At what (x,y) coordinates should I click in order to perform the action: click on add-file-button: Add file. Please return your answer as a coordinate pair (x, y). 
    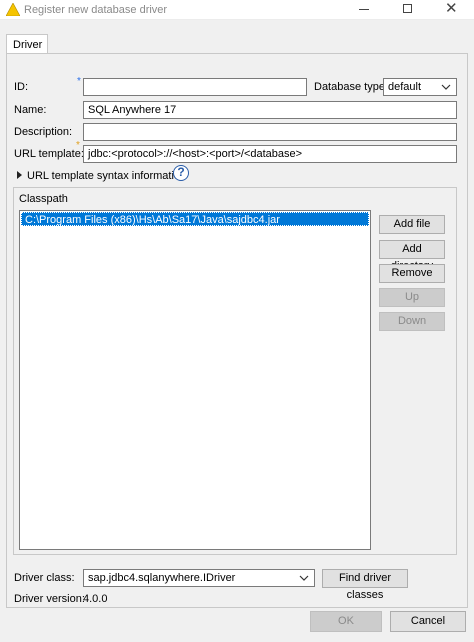
    Looking at the image, I should click on (412, 224).